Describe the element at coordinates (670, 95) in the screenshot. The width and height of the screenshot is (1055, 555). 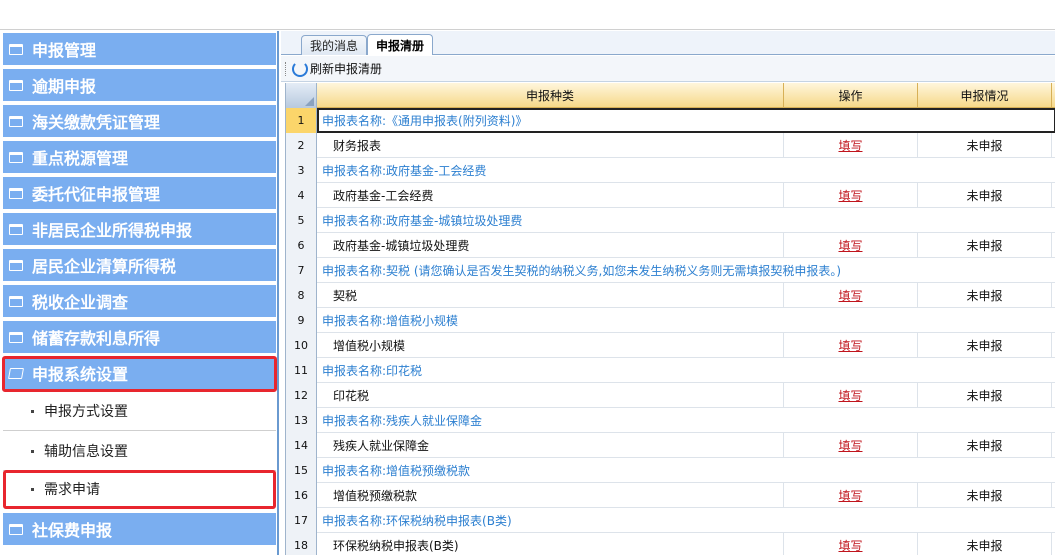
I see `grid-header: 申报种类 操作 申报情况` at that location.